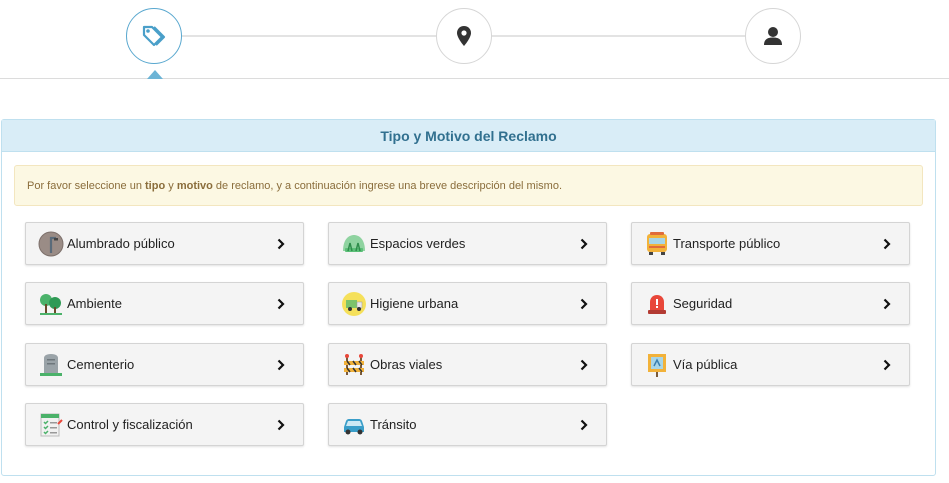 The image size is (949, 483). I want to click on checklist-icon, so click(51, 425).